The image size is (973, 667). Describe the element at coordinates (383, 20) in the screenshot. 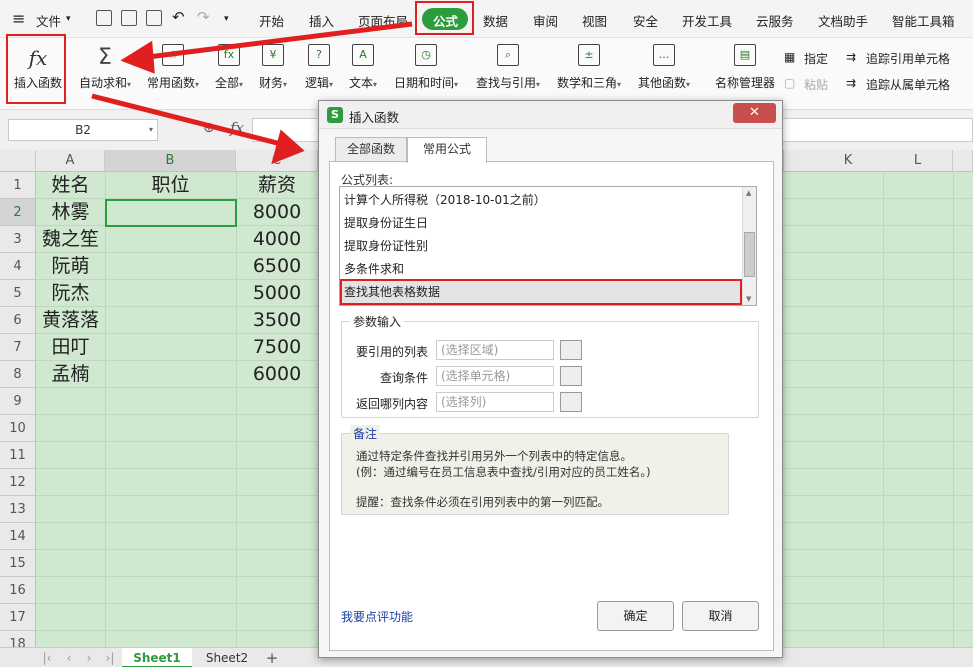

I see `tab-page-layout: 页面布局` at that location.